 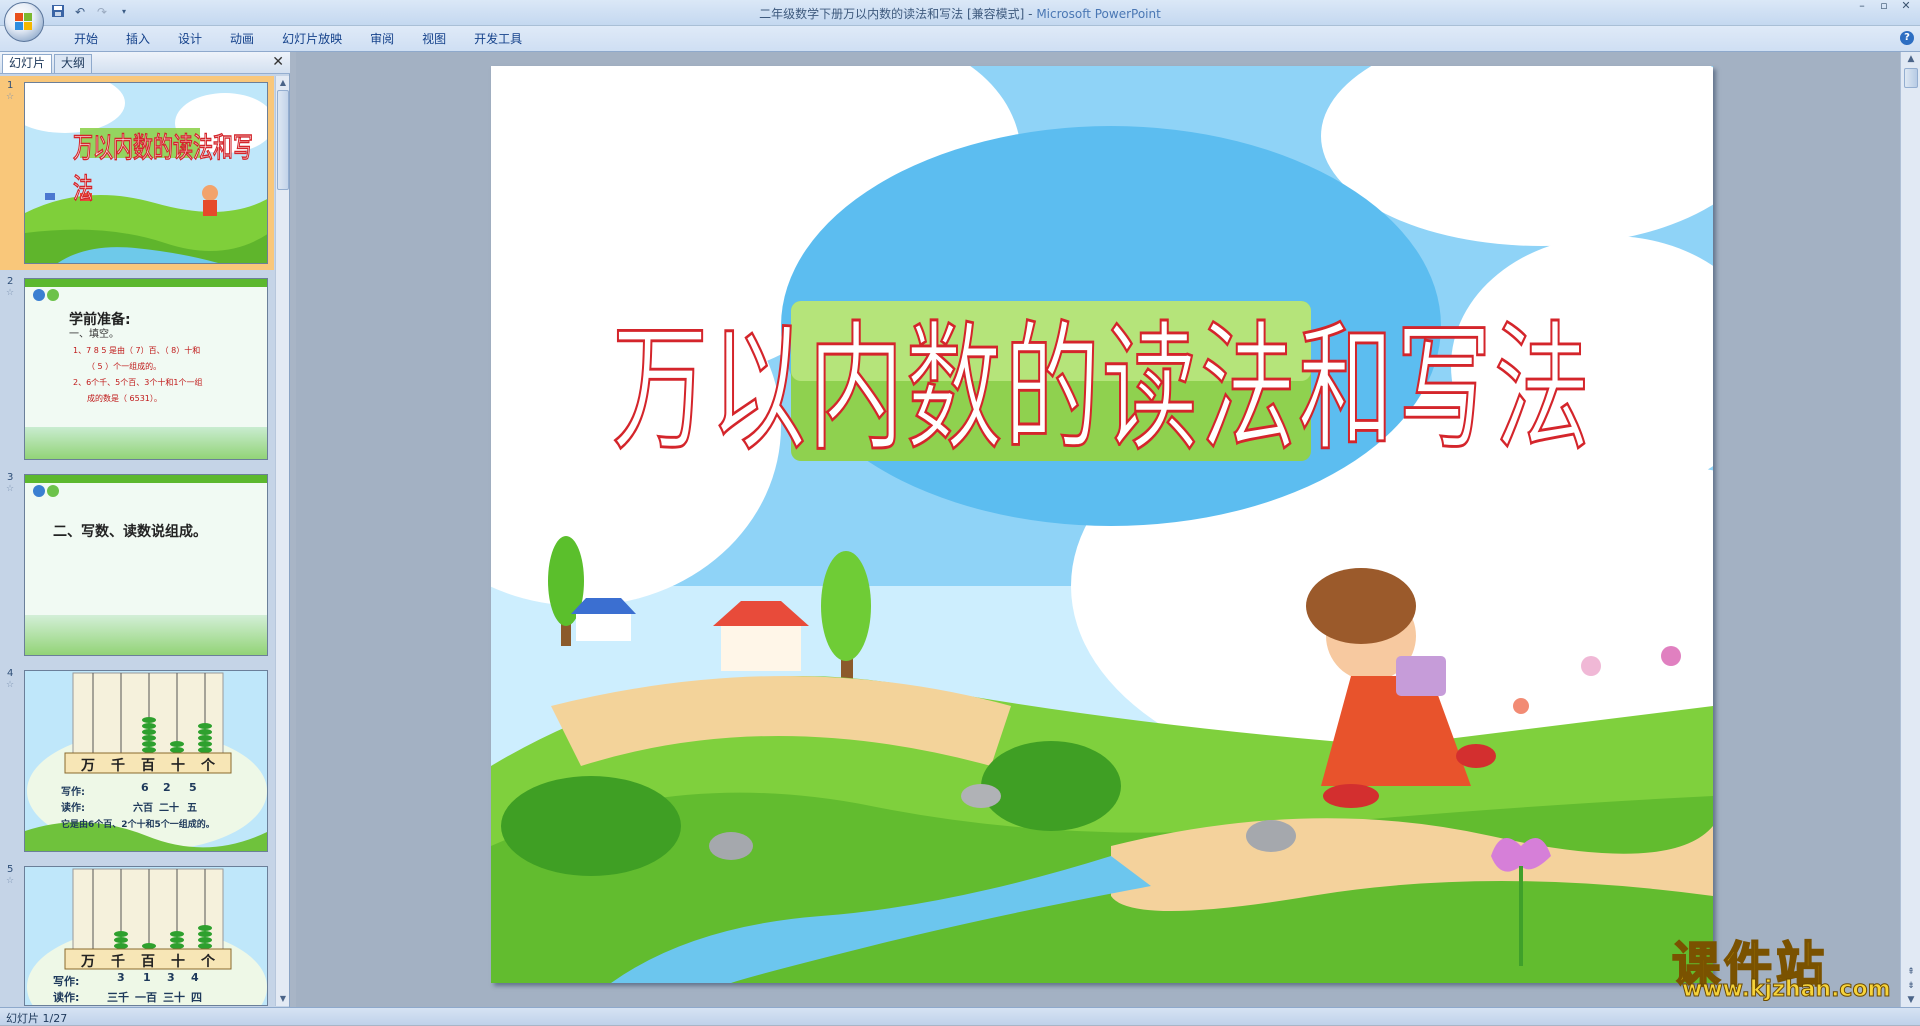 I want to click on watermark-logo: 课件站 www.kjzhan.com, so click(x=1781, y=964).